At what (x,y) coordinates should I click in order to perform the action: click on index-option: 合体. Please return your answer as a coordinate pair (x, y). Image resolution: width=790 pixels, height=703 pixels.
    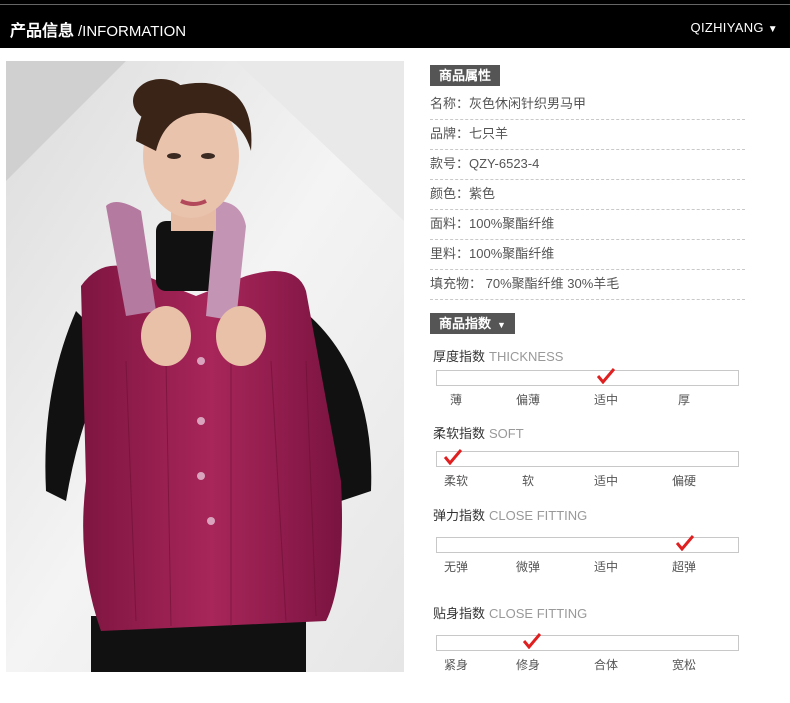
    Looking at the image, I should click on (605, 665).